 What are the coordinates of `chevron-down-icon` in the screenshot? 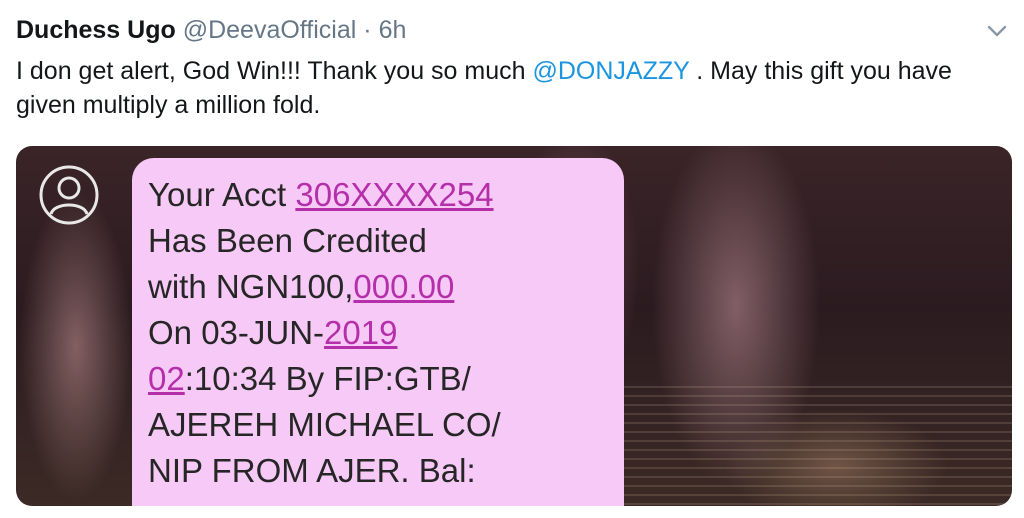 It's located at (997, 31).